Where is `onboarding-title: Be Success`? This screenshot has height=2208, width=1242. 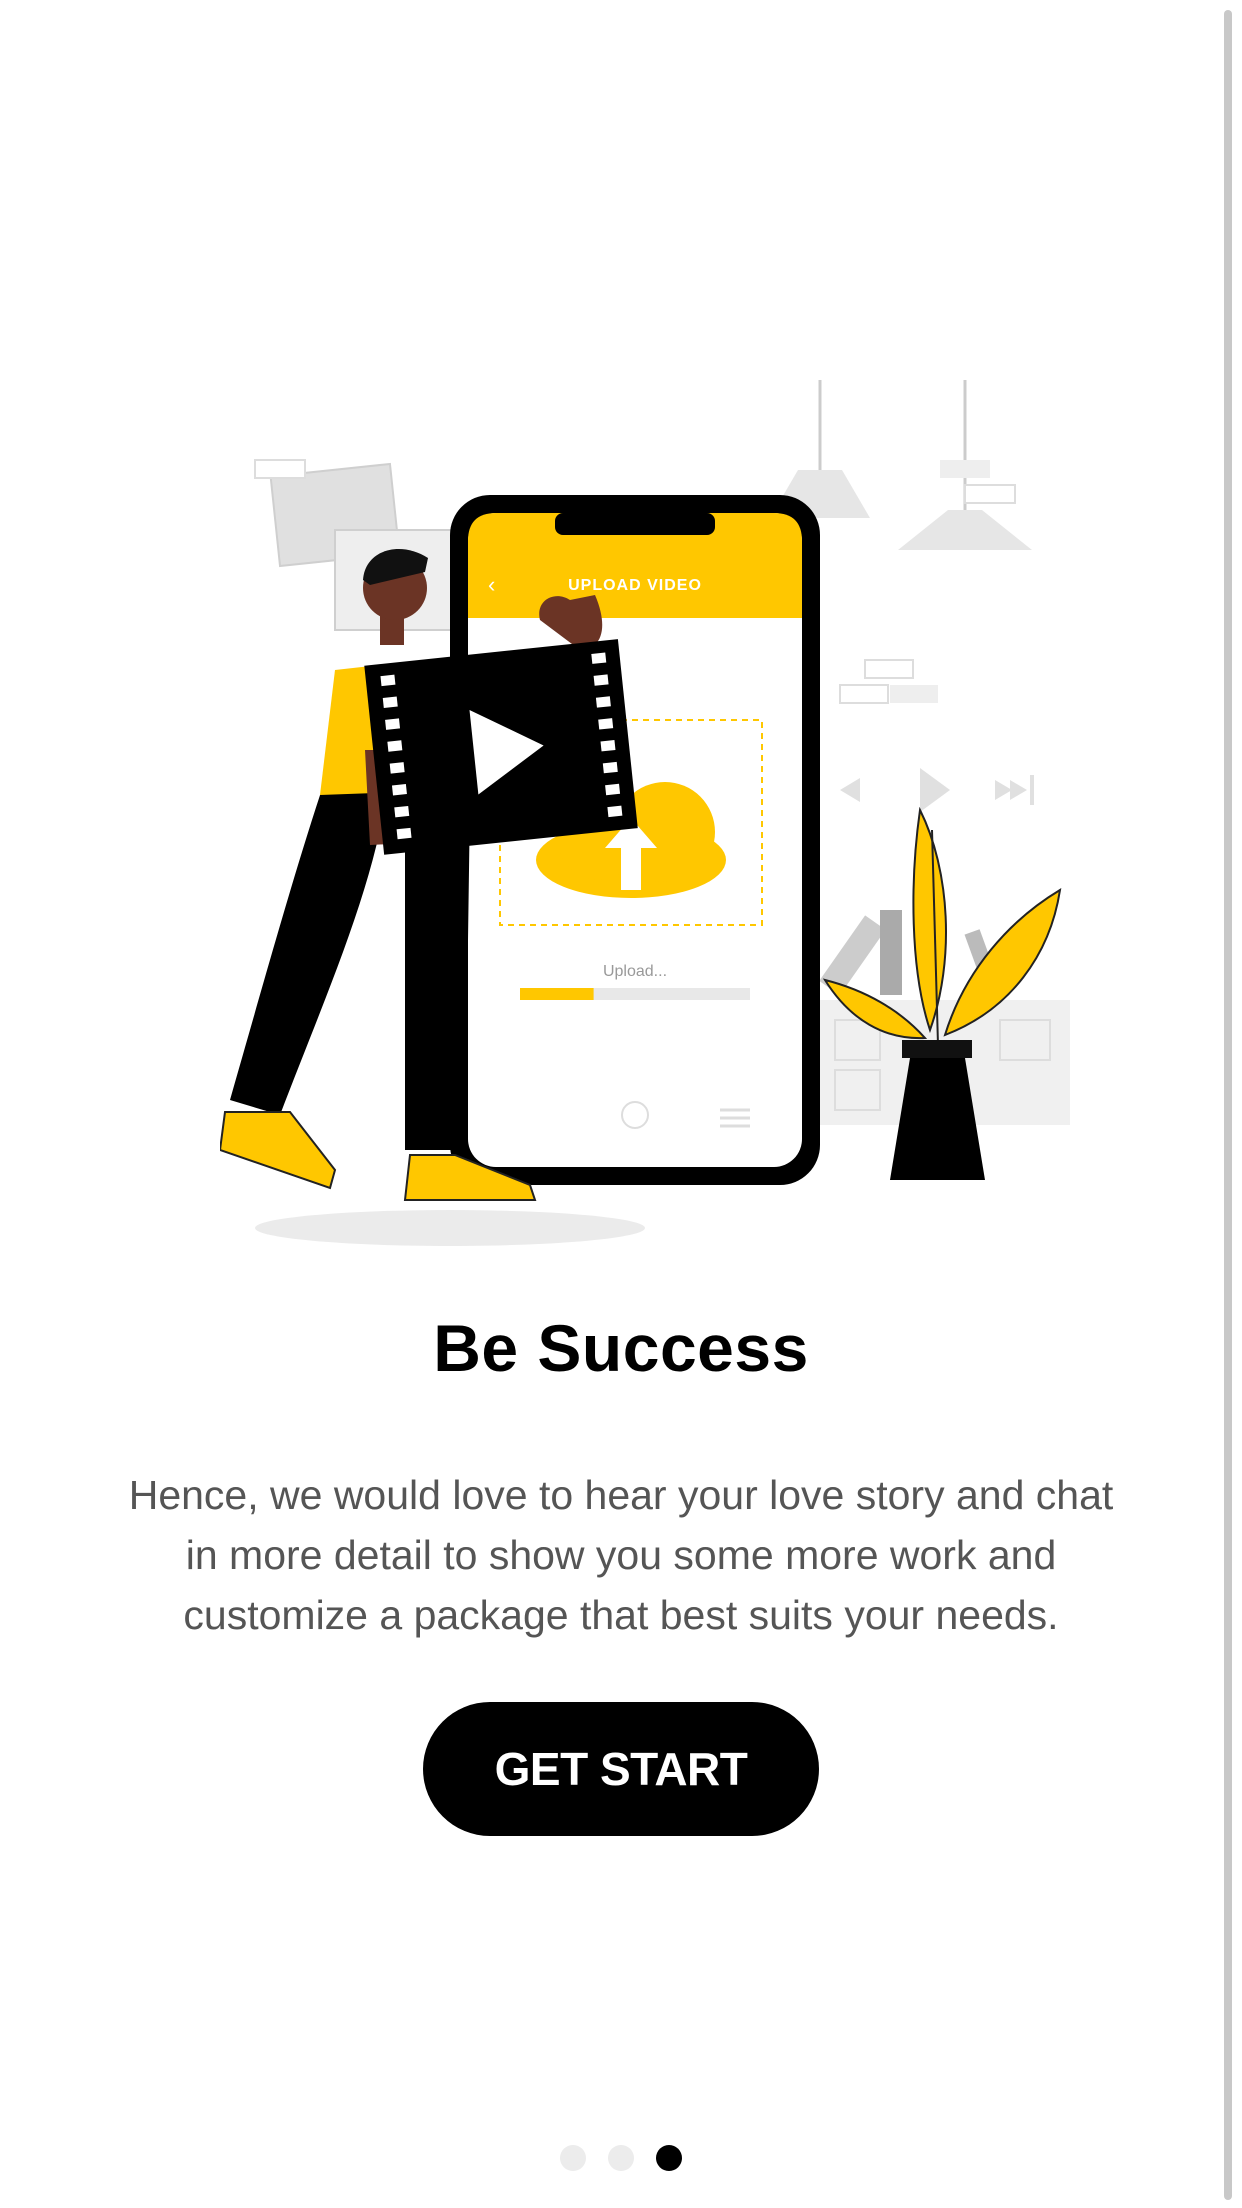 onboarding-title: Be Success is located at coordinates (621, 1348).